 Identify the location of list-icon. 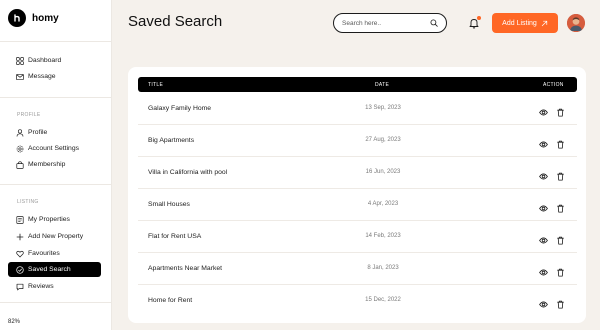
(20, 219).